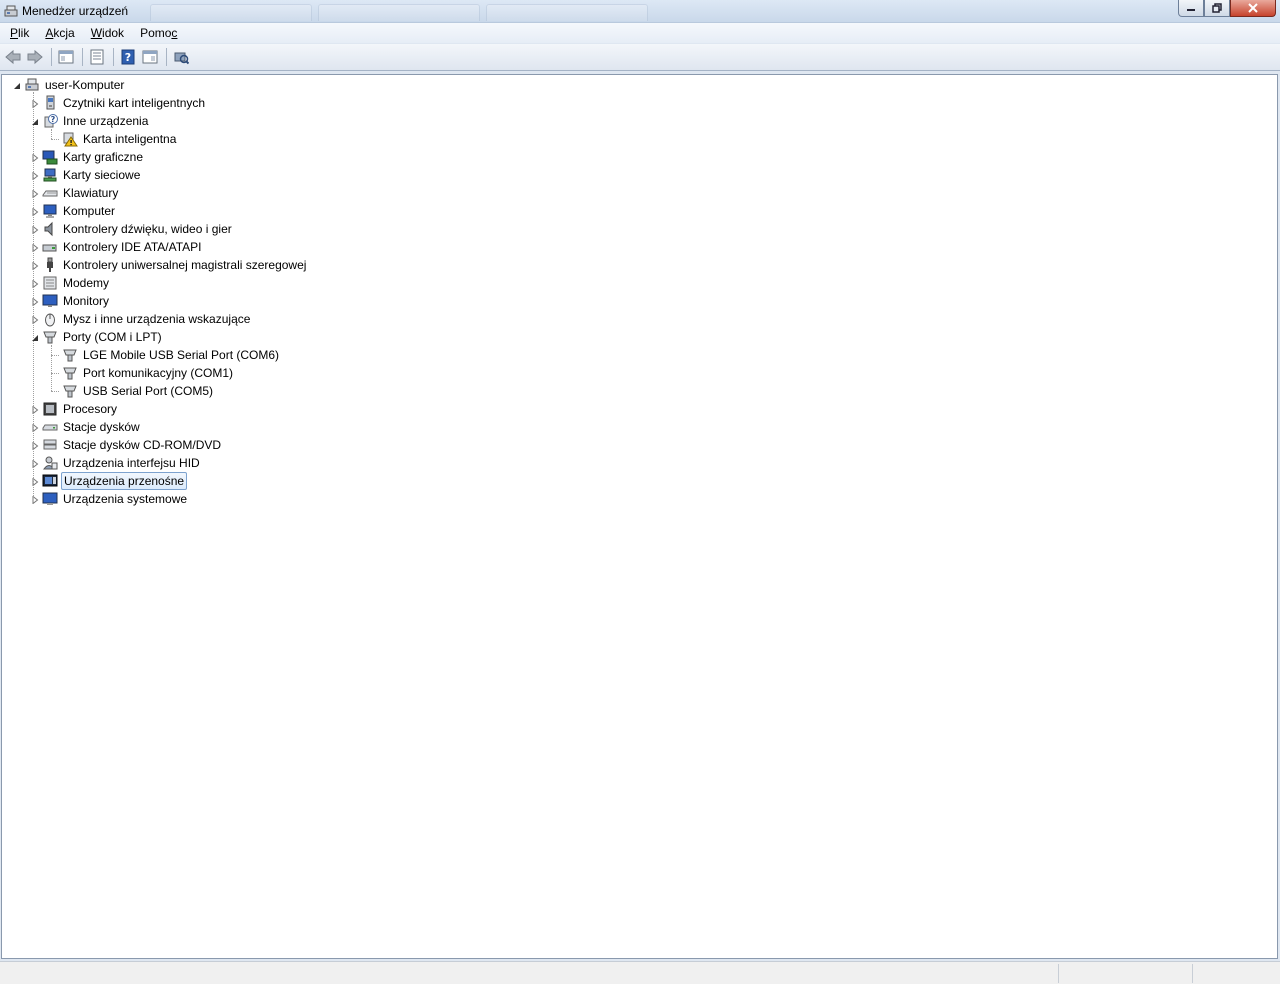  Describe the element at coordinates (92, 427) in the screenshot. I see `tree-category-item: Stacje dysków` at that location.